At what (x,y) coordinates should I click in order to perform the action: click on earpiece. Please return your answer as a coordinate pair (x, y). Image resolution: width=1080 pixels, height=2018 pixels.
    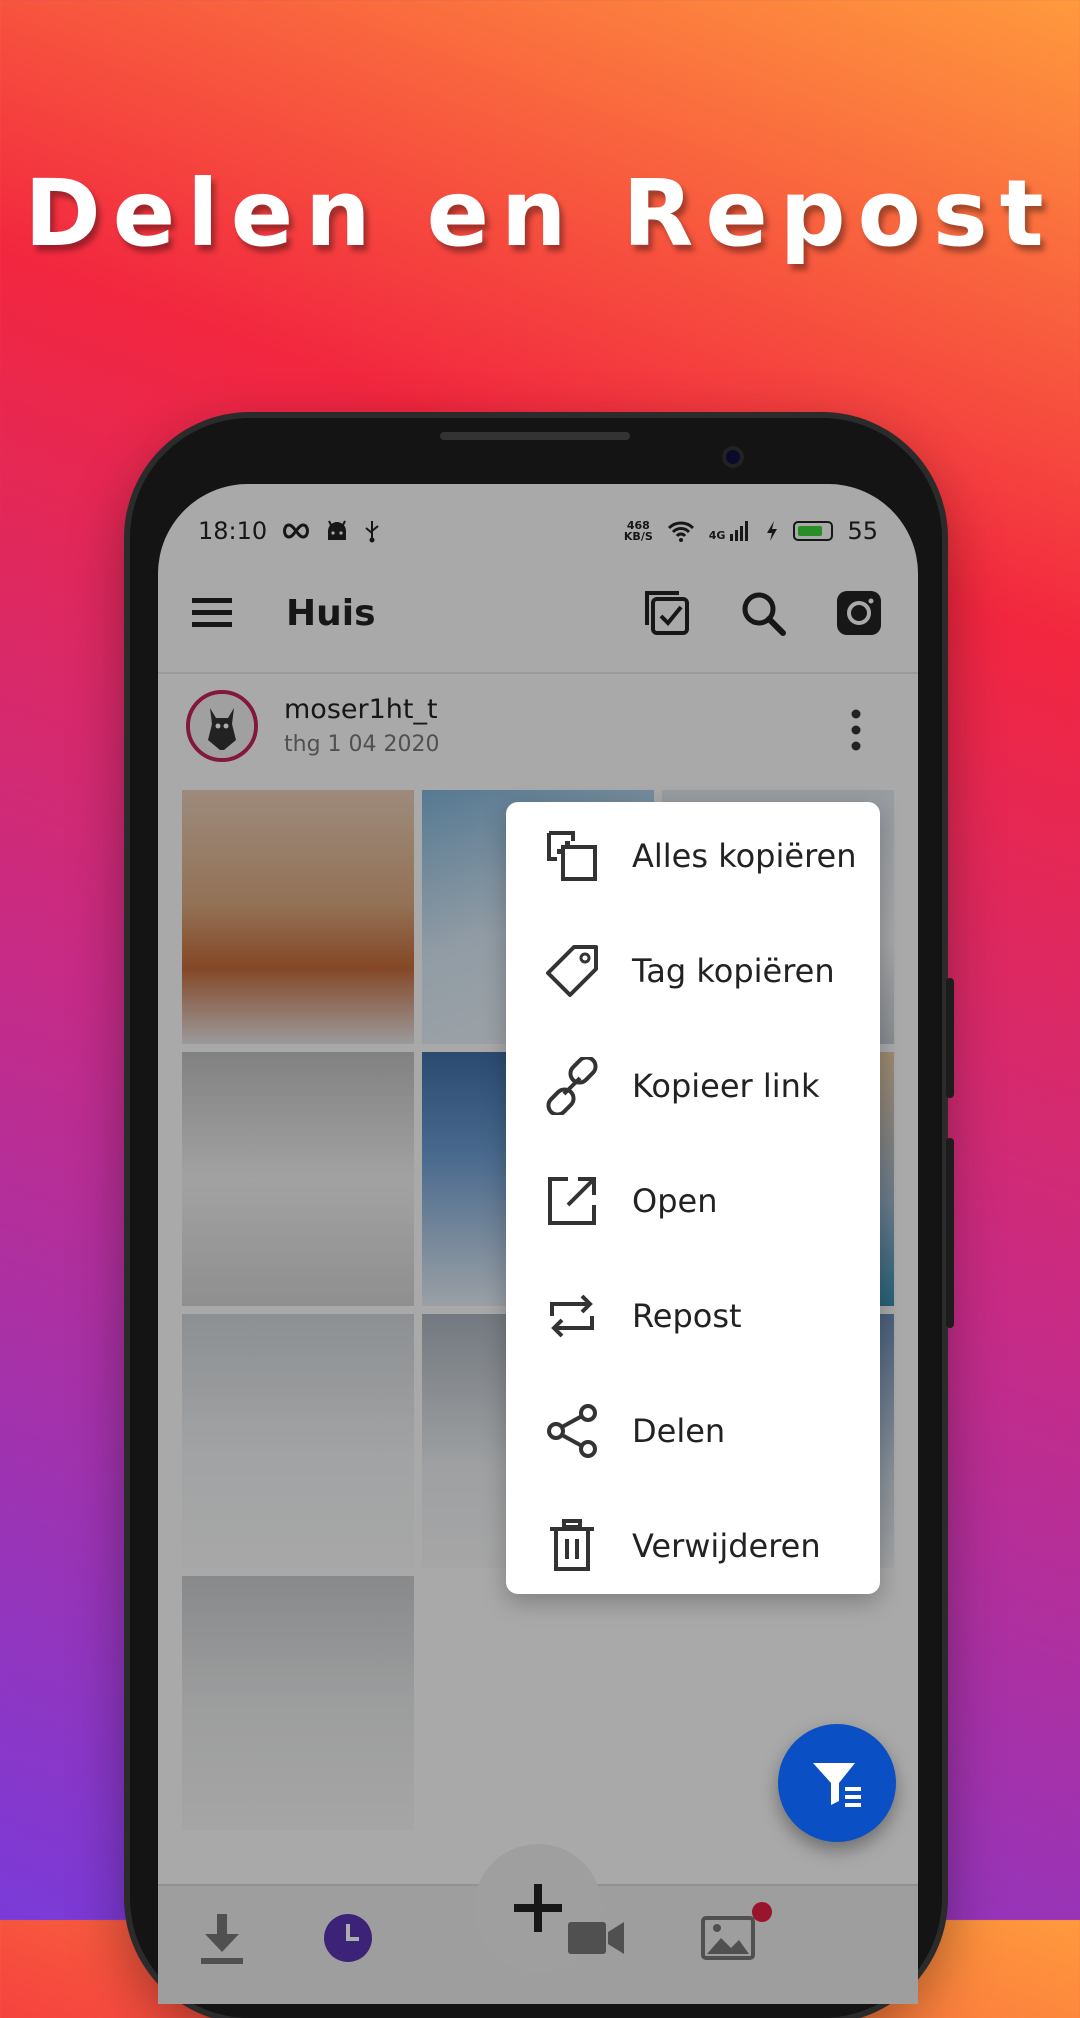
    Looking at the image, I should click on (535, 436).